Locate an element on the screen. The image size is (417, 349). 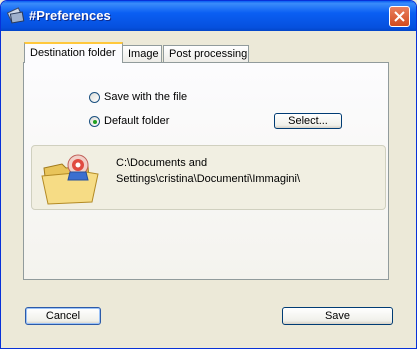
tab-post-processing: Post processing is located at coordinates (206, 54).